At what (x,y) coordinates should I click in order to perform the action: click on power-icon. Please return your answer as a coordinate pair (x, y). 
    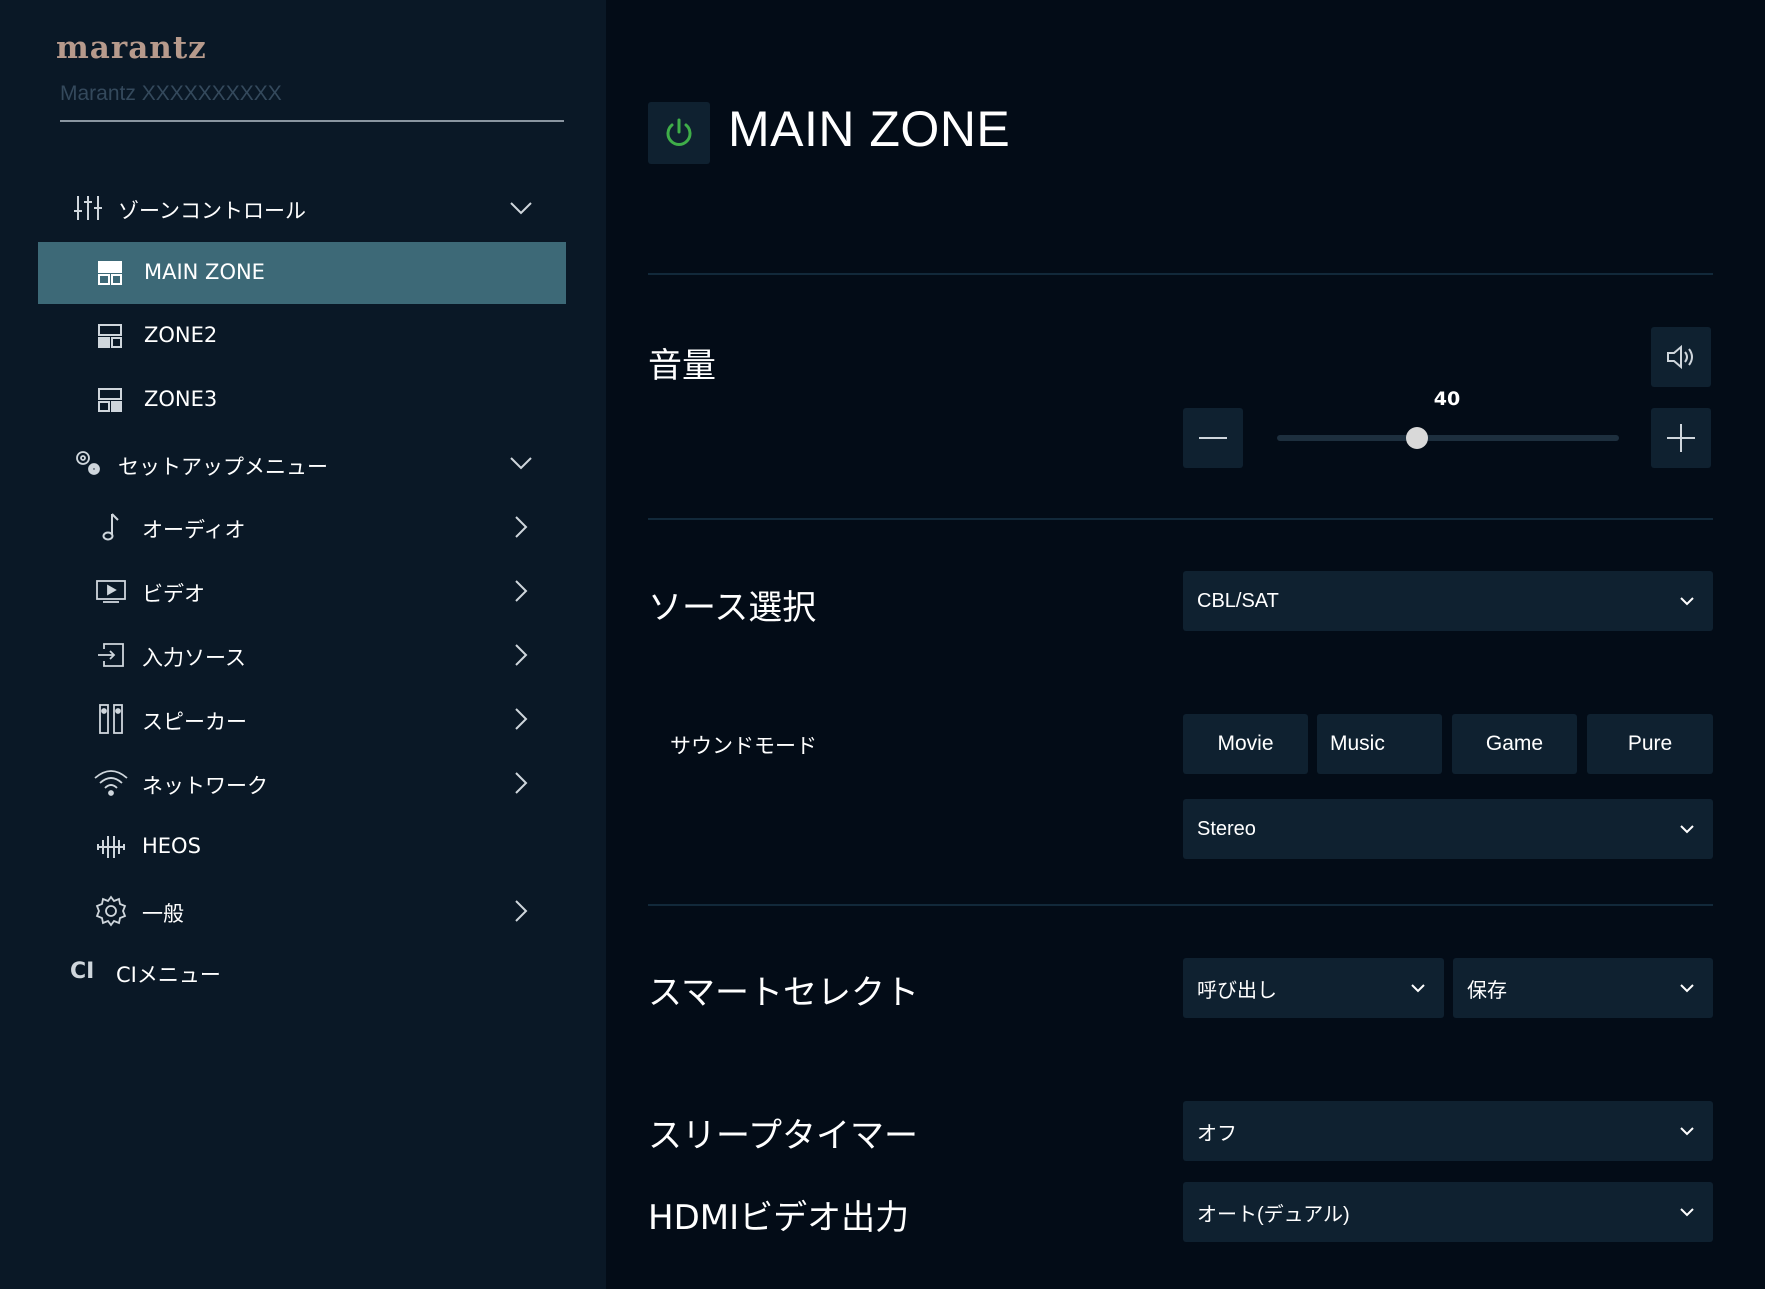
    Looking at the image, I should click on (679, 132).